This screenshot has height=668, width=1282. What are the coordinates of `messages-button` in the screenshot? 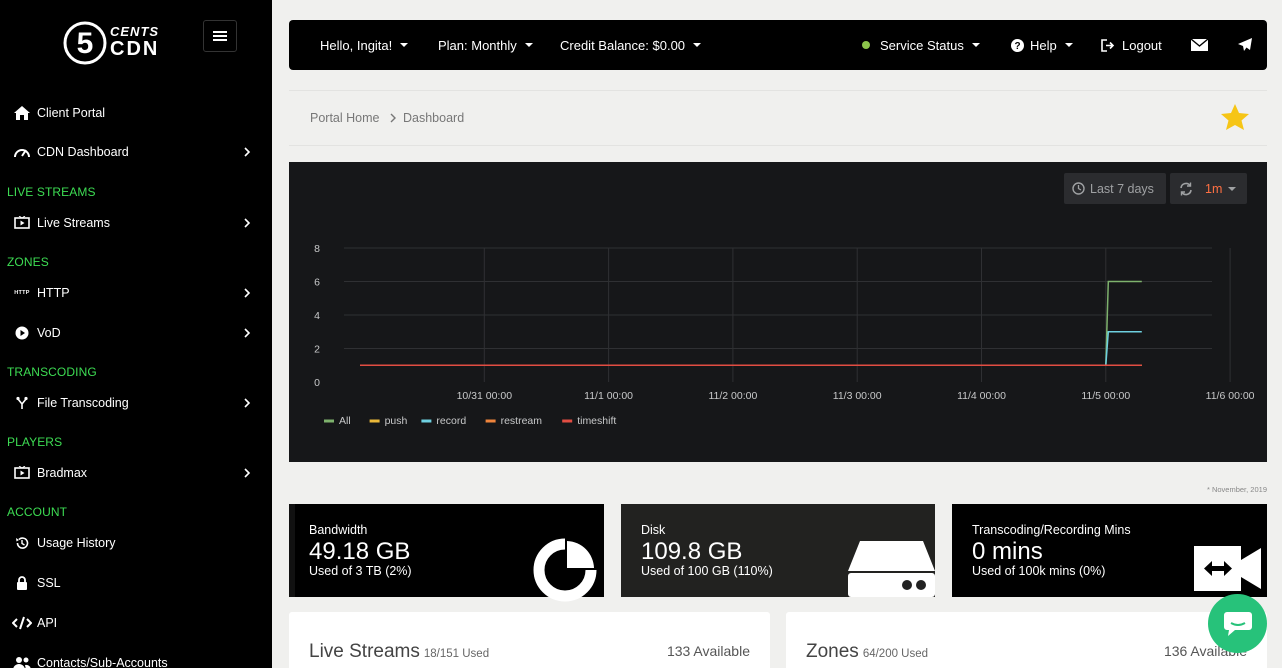 It's located at (1199, 45).